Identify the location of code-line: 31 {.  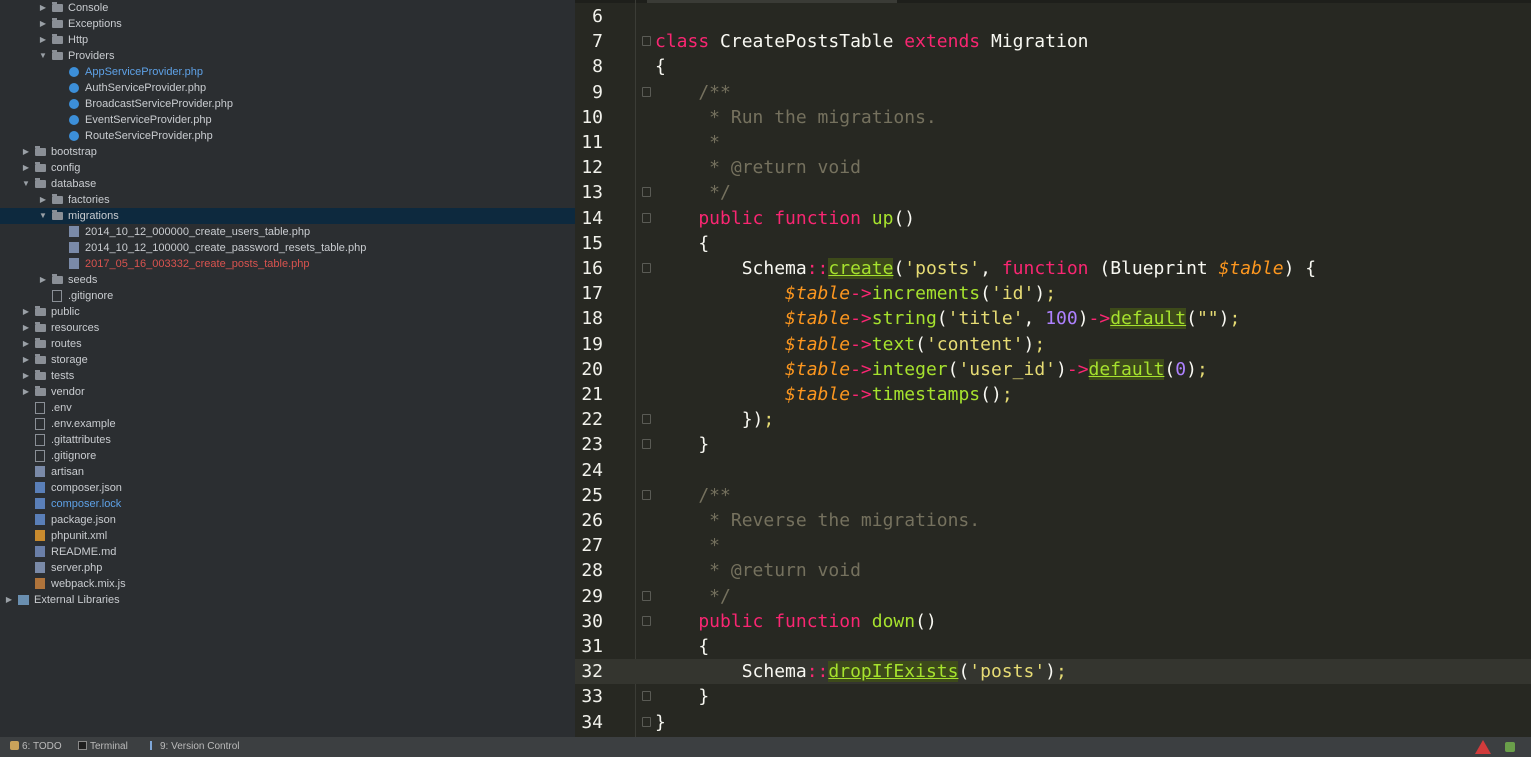
(1053, 646).